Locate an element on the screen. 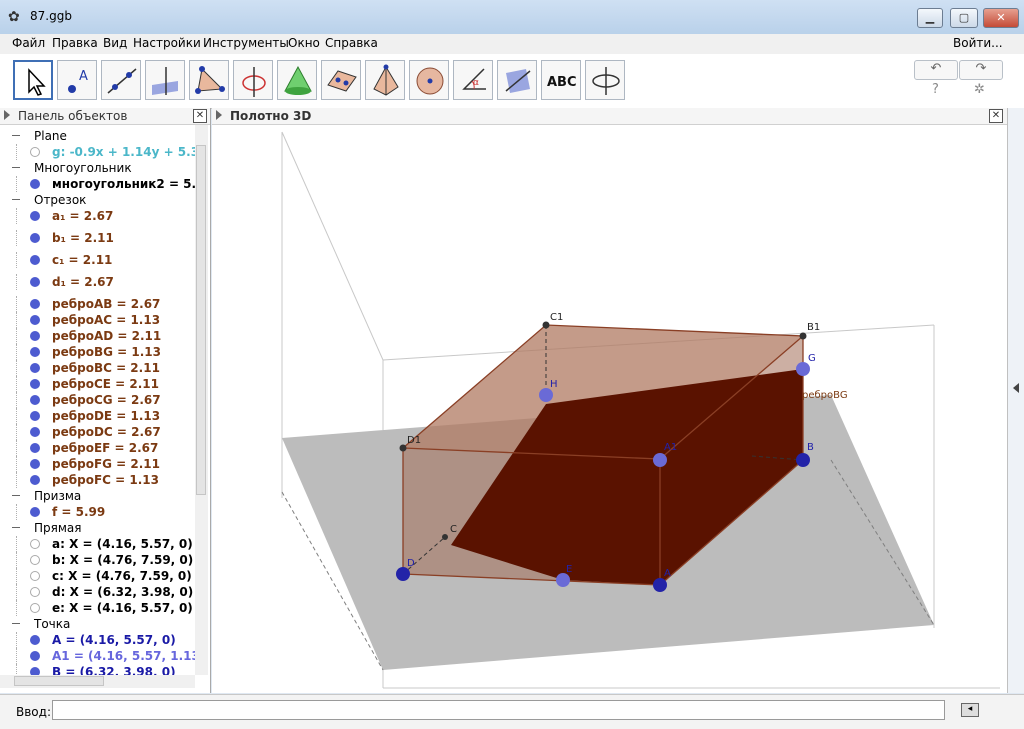  list-item: b₁ = 2.11 is located at coordinates (97, 238).